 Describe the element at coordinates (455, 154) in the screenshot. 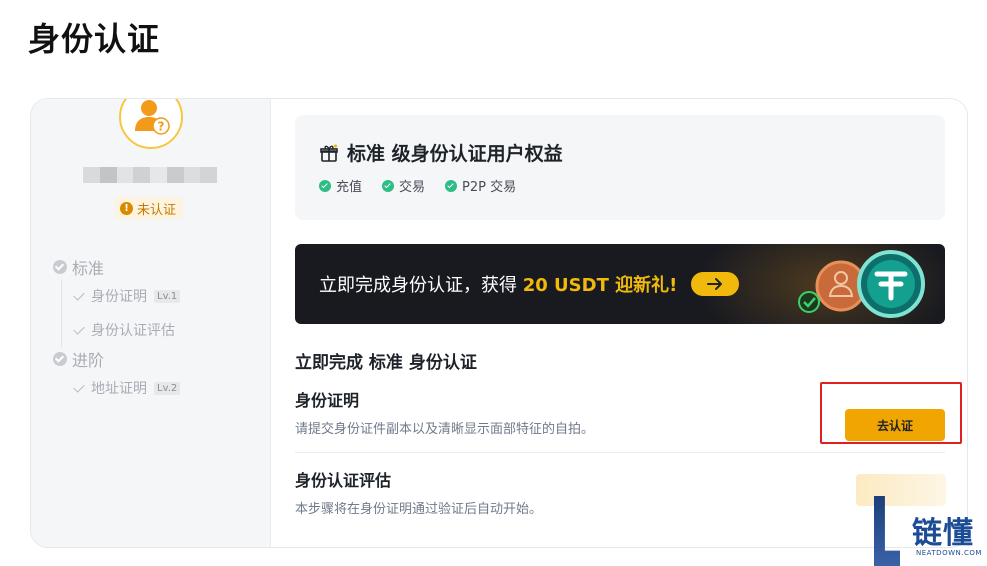

I see `benefits-title-text: 标准 级身份认证用户权益` at that location.